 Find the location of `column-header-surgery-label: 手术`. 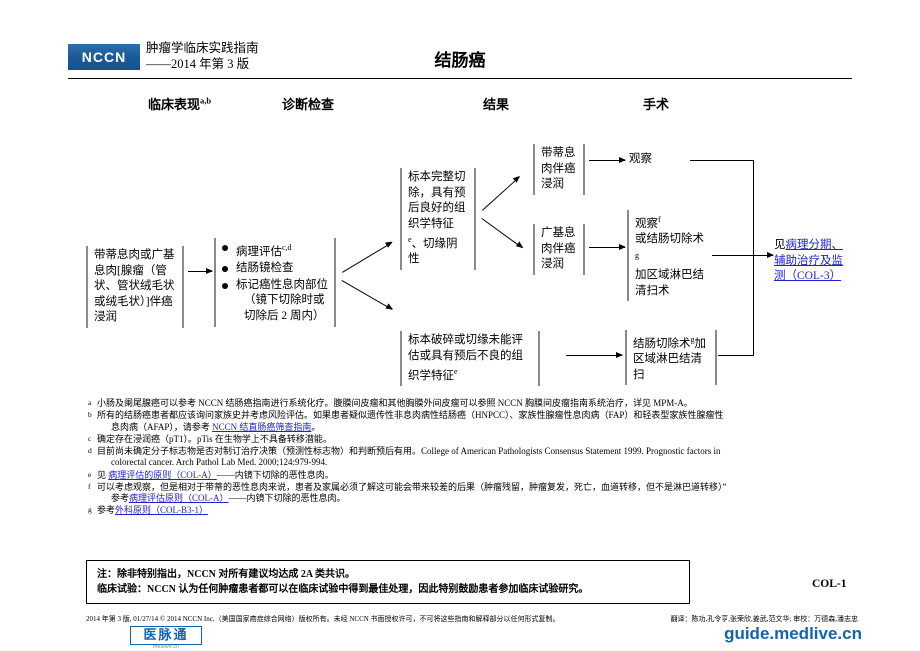

column-header-surgery-label: 手术 is located at coordinates (656, 104).